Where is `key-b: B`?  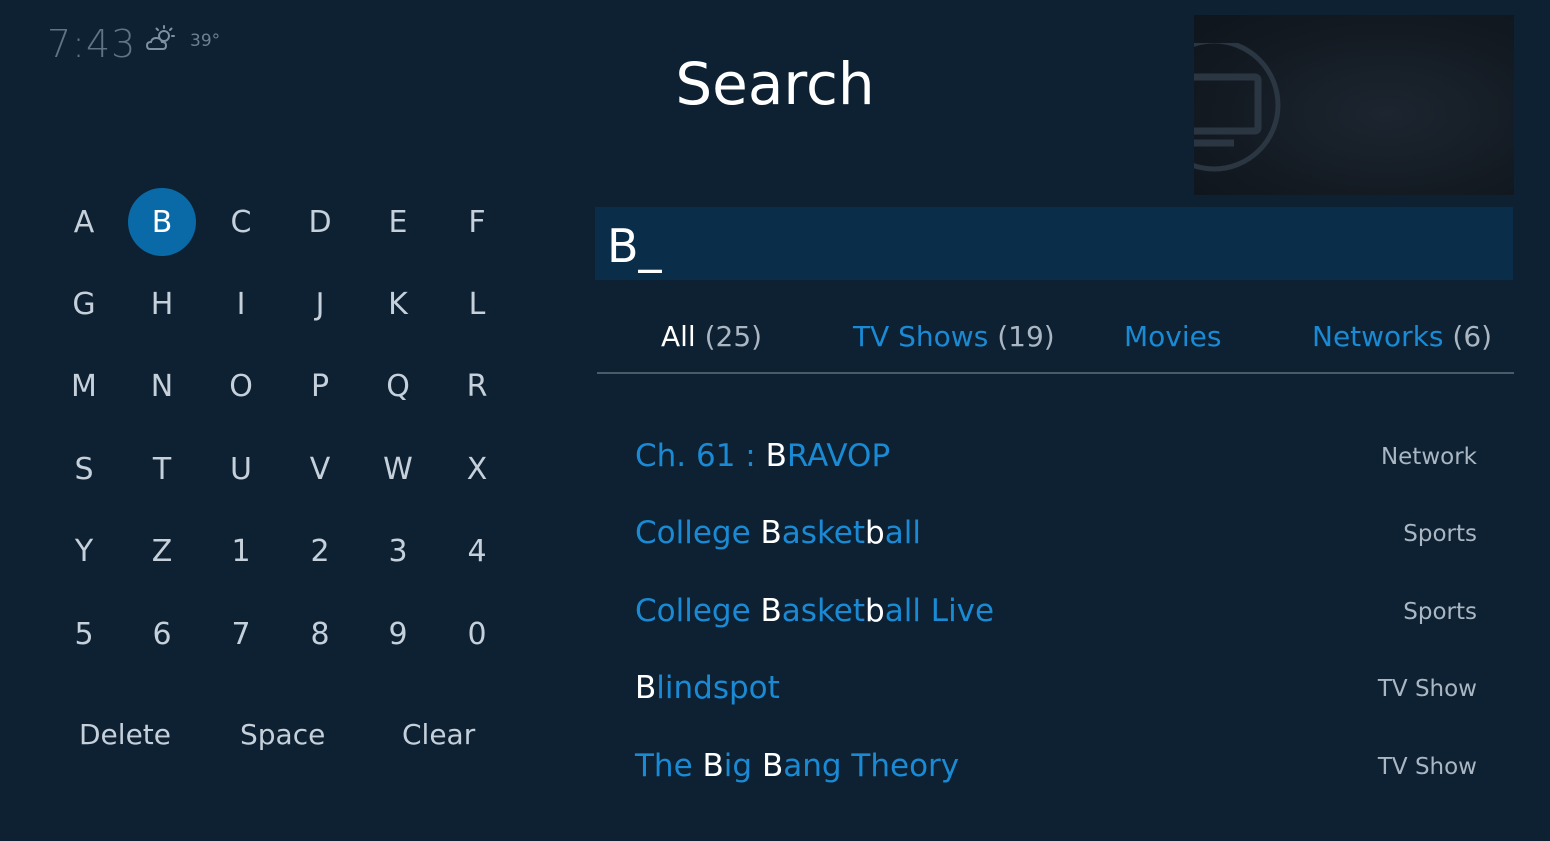
key-b: B is located at coordinates (162, 222).